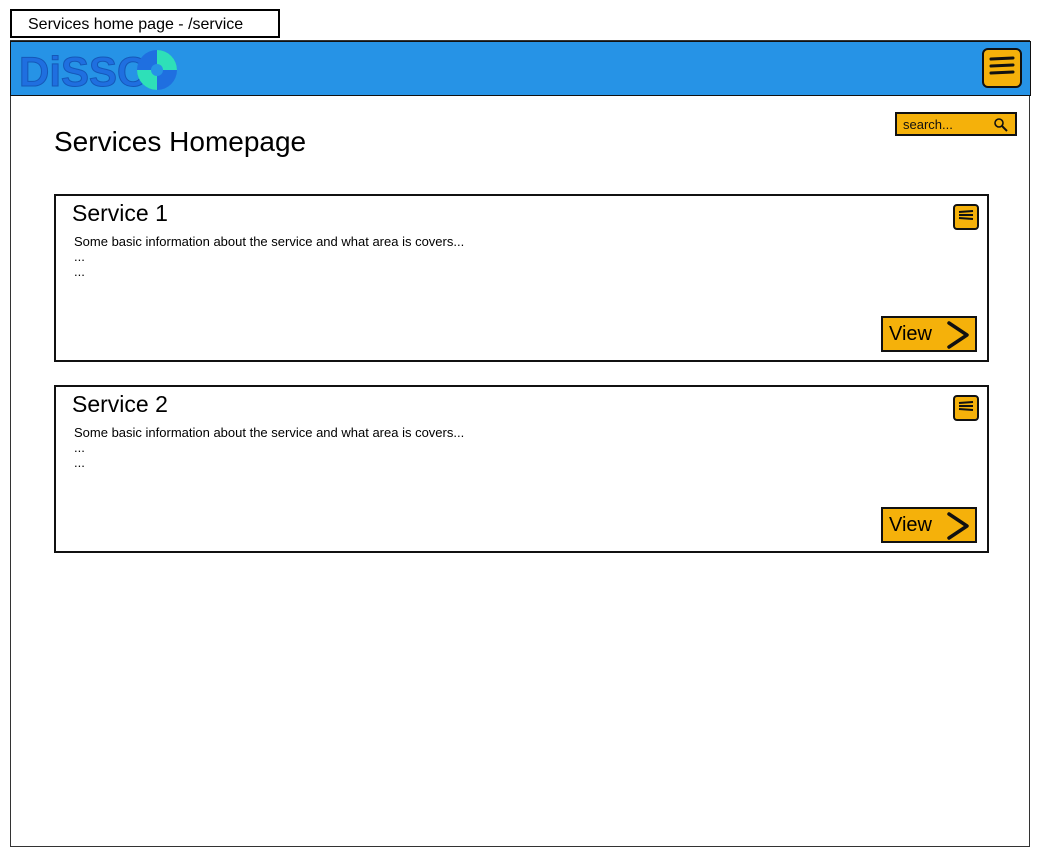  Describe the element at coordinates (1001, 127) in the screenshot. I see `magnifier-icon` at that location.